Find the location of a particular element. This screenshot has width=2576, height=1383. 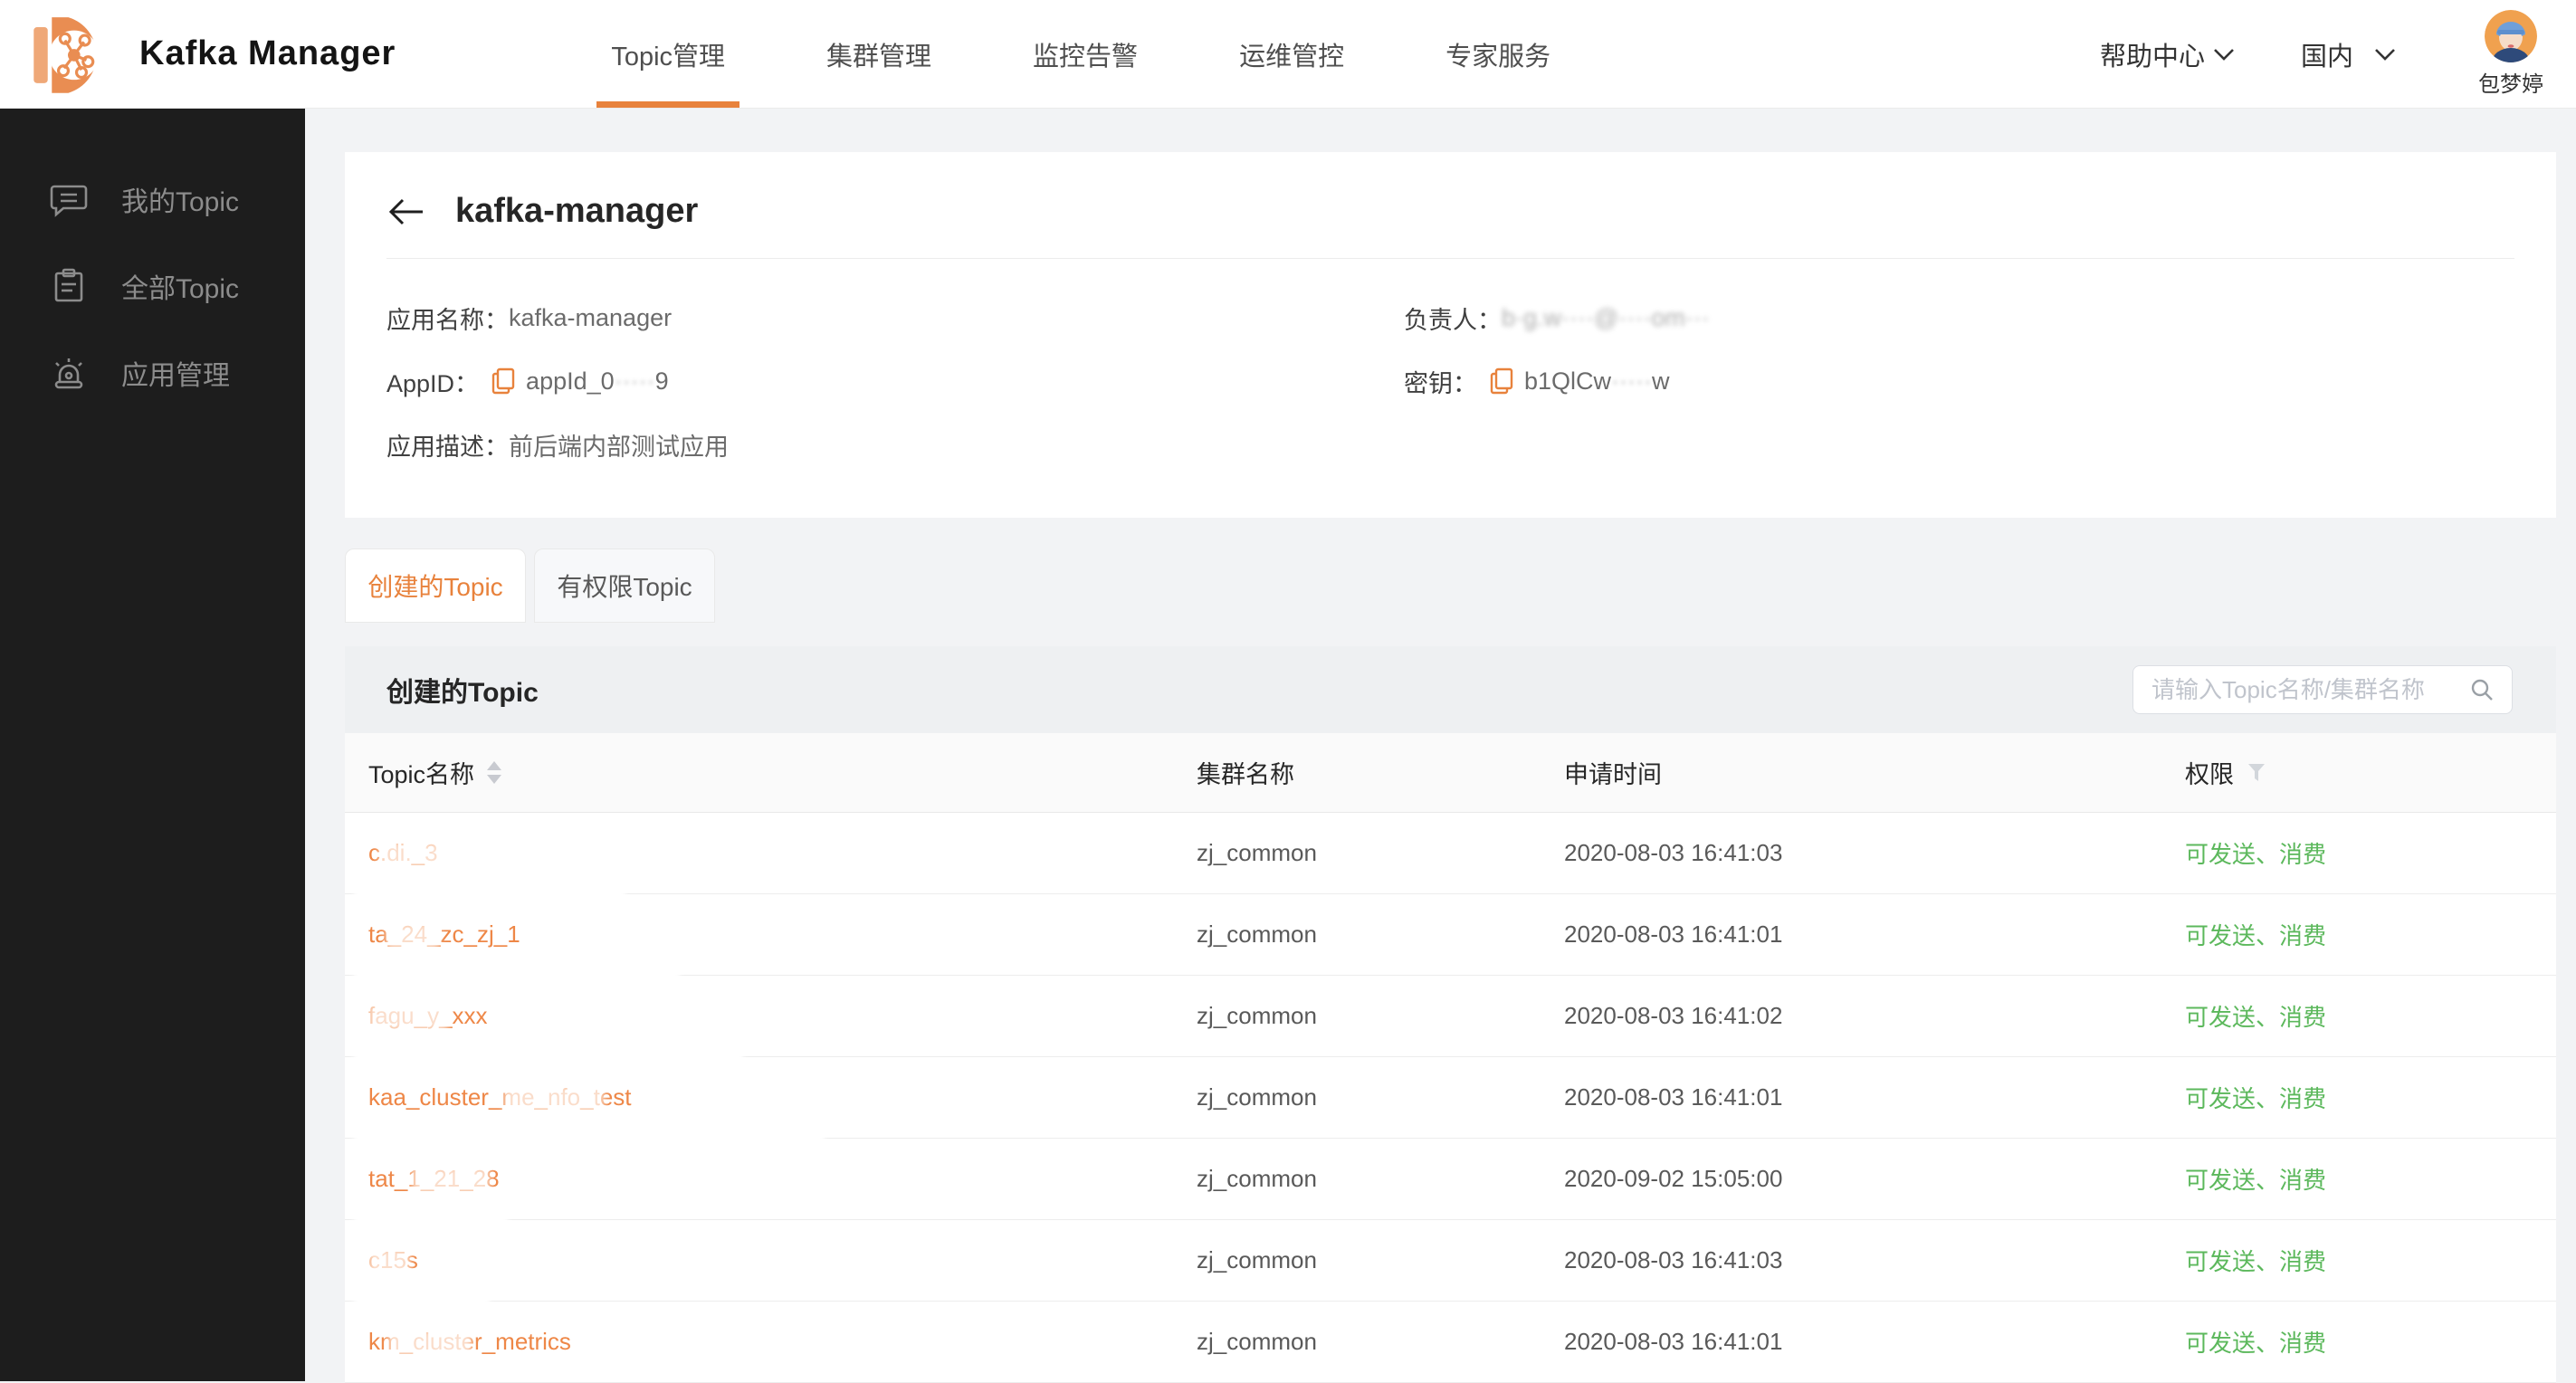

tab-label: 有权限Topic is located at coordinates (625, 587).